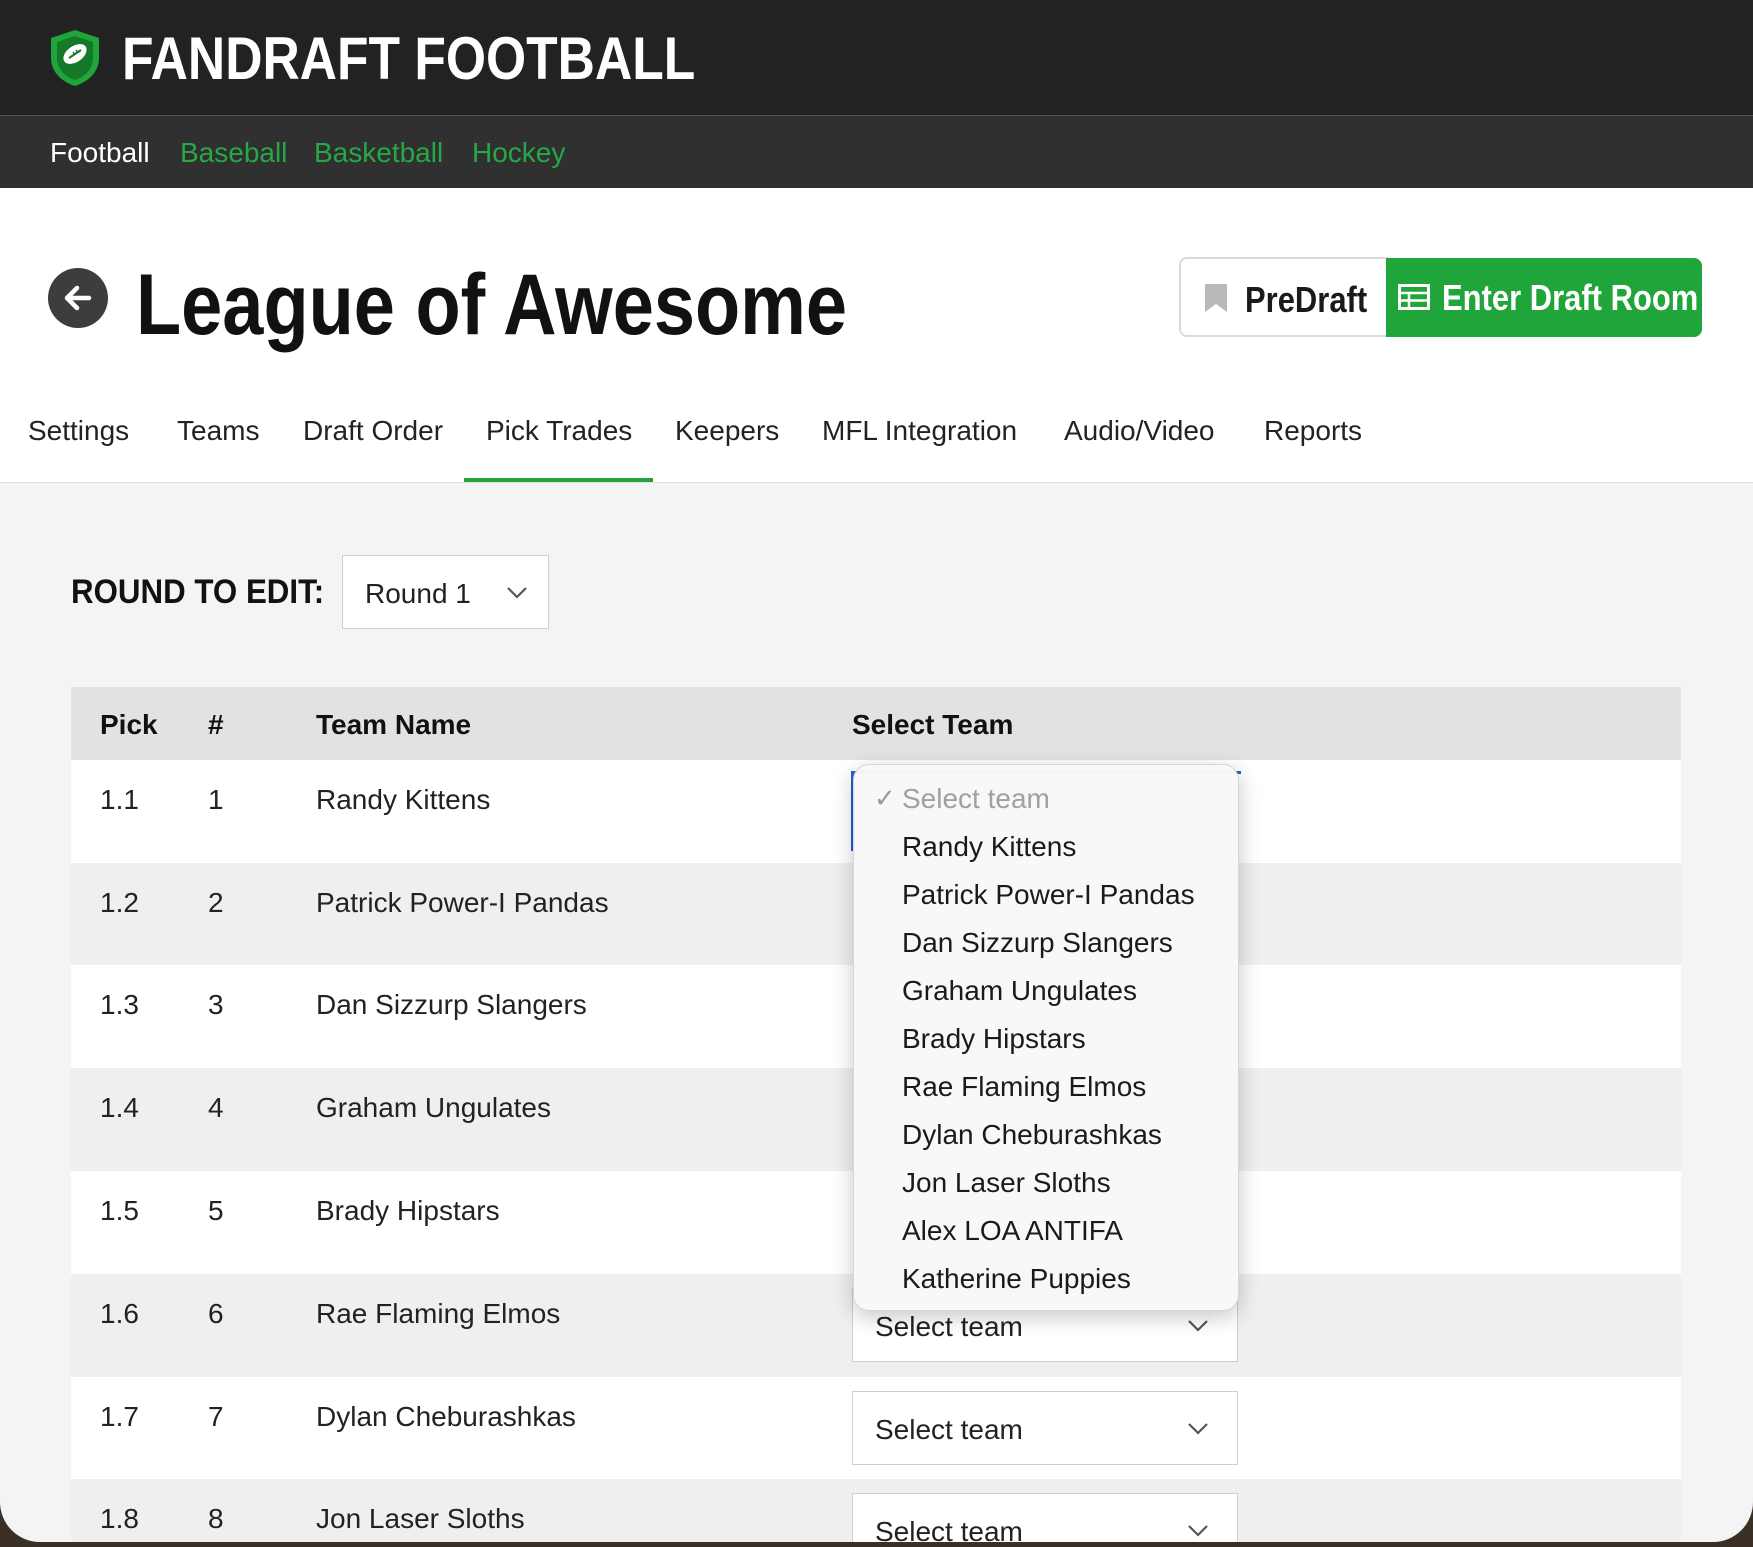  I want to click on sport-link-hockey: Hockey, so click(518, 153).